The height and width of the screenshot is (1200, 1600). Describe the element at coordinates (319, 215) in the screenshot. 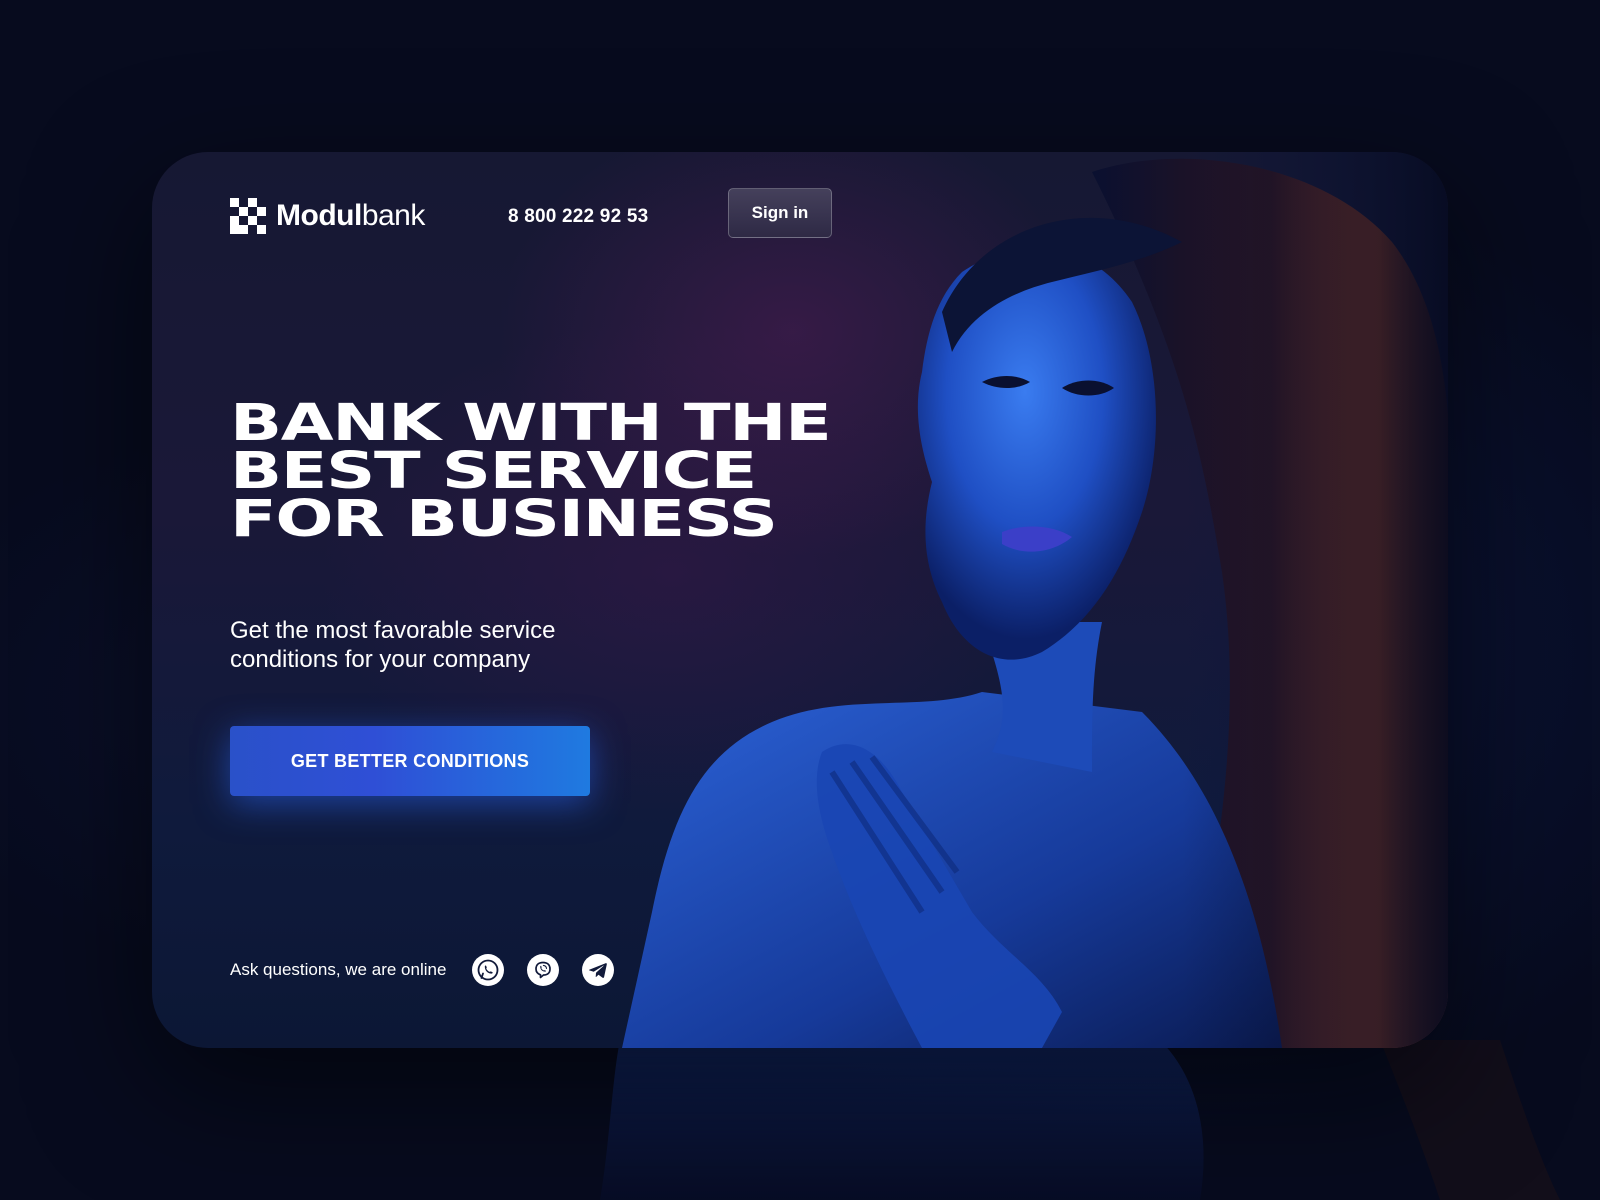

I see `brand-name-bold: Modul` at that location.